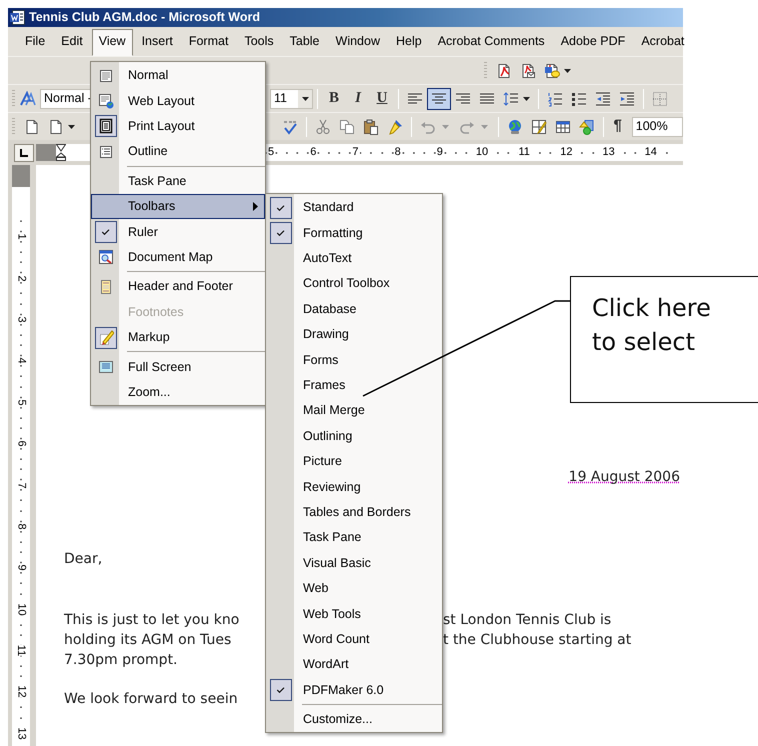 Image resolution: width=758 pixels, height=746 pixels. Describe the element at coordinates (209, 41) in the screenshot. I see `menu-item: Format` at that location.